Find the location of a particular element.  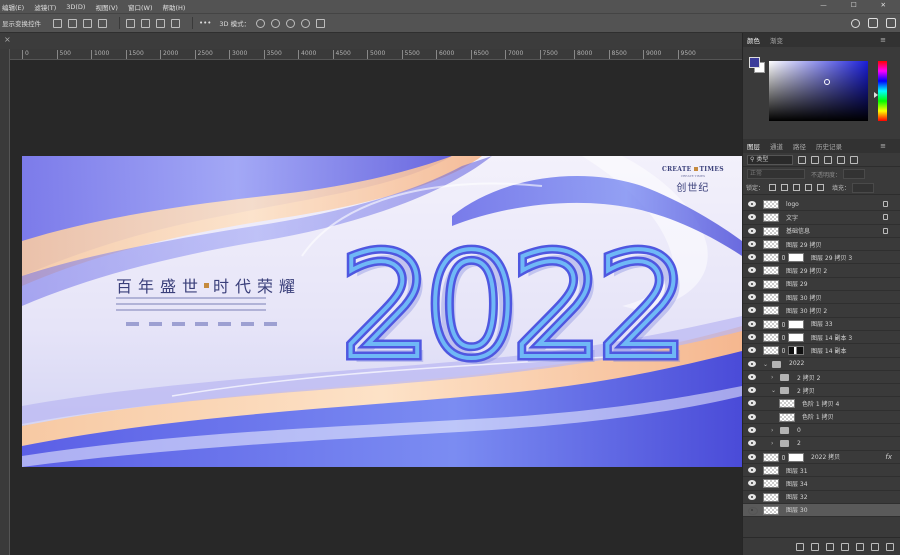

layer-row: › 0 is located at coordinates (821, 431).